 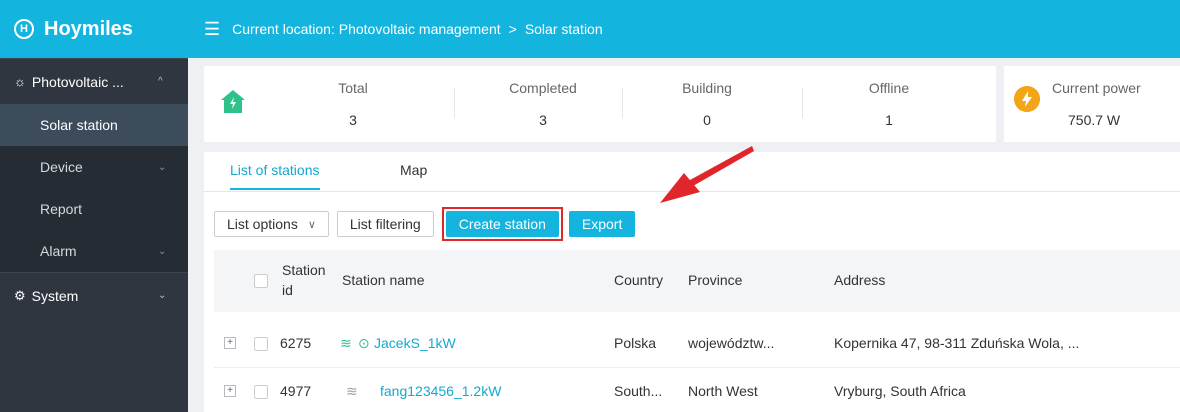 What do you see at coordinates (889, 104) in the screenshot?
I see `stat-offline: Offline 1` at bounding box center [889, 104].